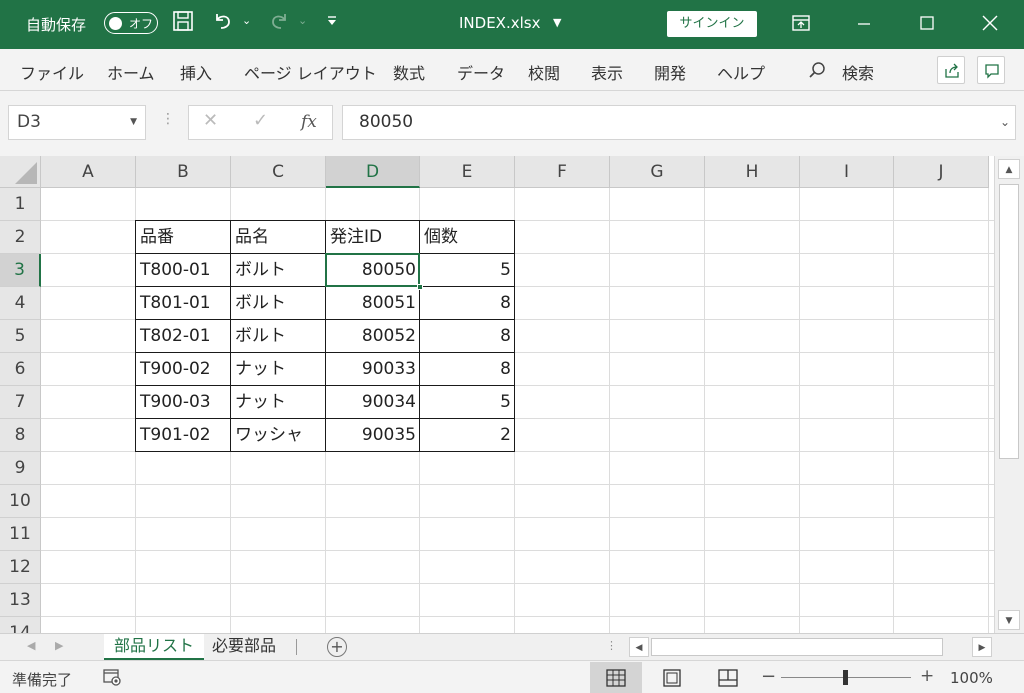 This screenshot has width=1024, height=693. I want to click on horizontal-scroll-thumb, so click(797, 647).